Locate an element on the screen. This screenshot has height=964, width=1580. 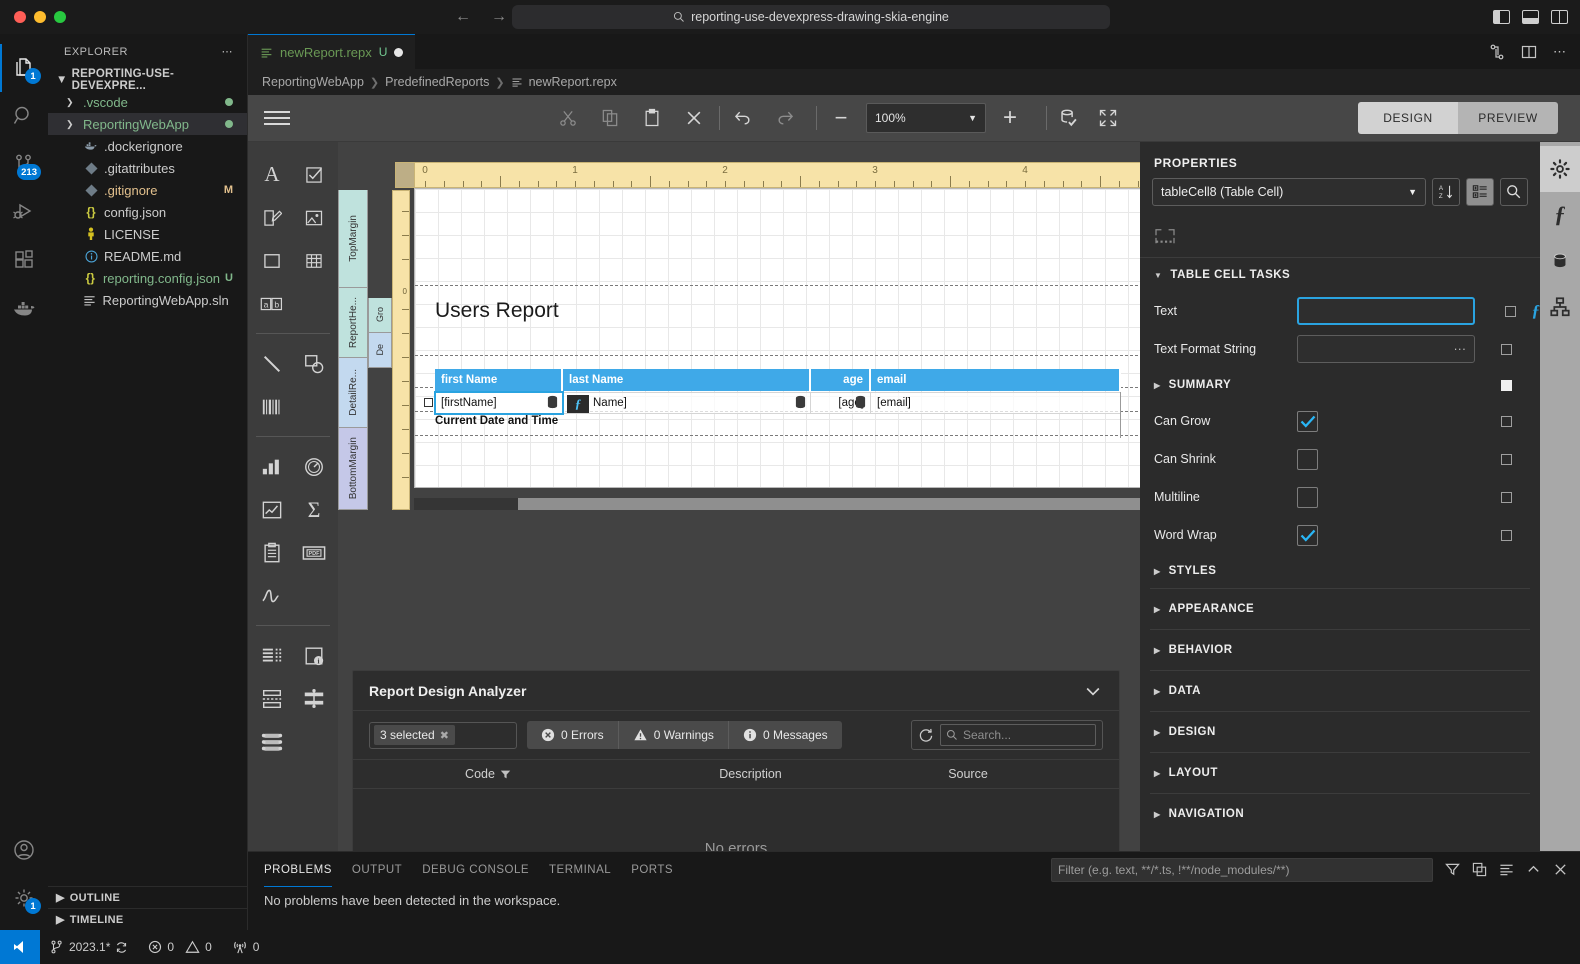
delete-button is located at coordinates (694, 118).